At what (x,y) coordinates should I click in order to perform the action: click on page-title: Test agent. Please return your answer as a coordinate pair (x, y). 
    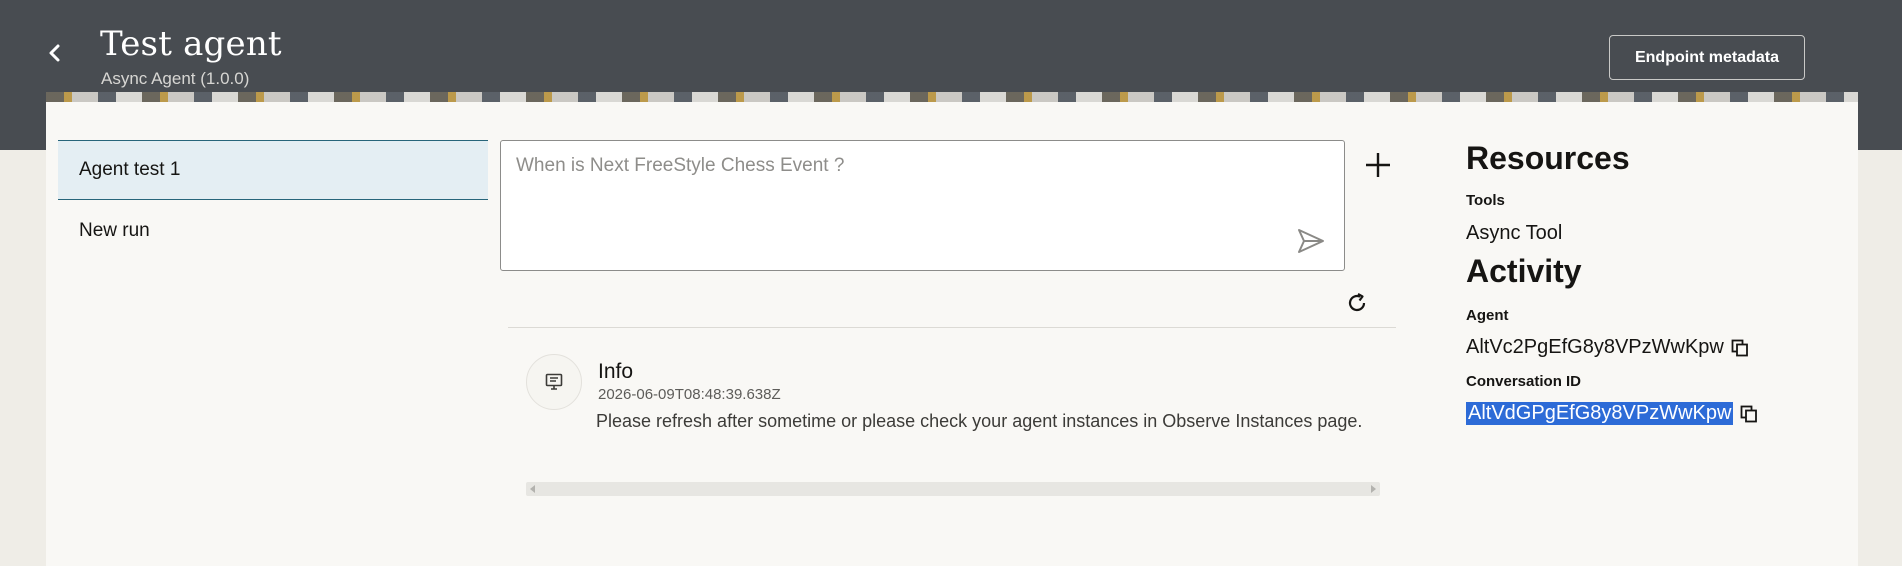
    Looking at the image, I should click on (191, 44).